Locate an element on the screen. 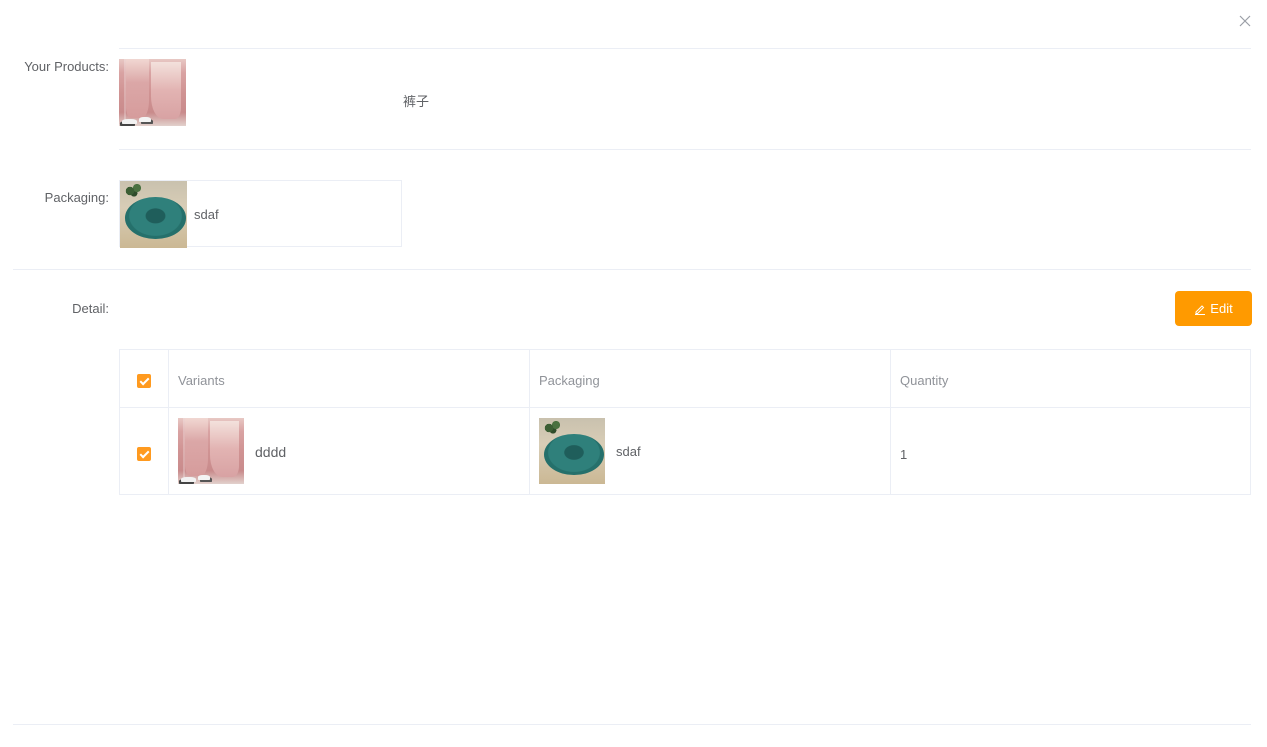 Image resolution: width=1267 pixels, height=747 pixels. pencil-icon is located at coordinates (1200, 309).